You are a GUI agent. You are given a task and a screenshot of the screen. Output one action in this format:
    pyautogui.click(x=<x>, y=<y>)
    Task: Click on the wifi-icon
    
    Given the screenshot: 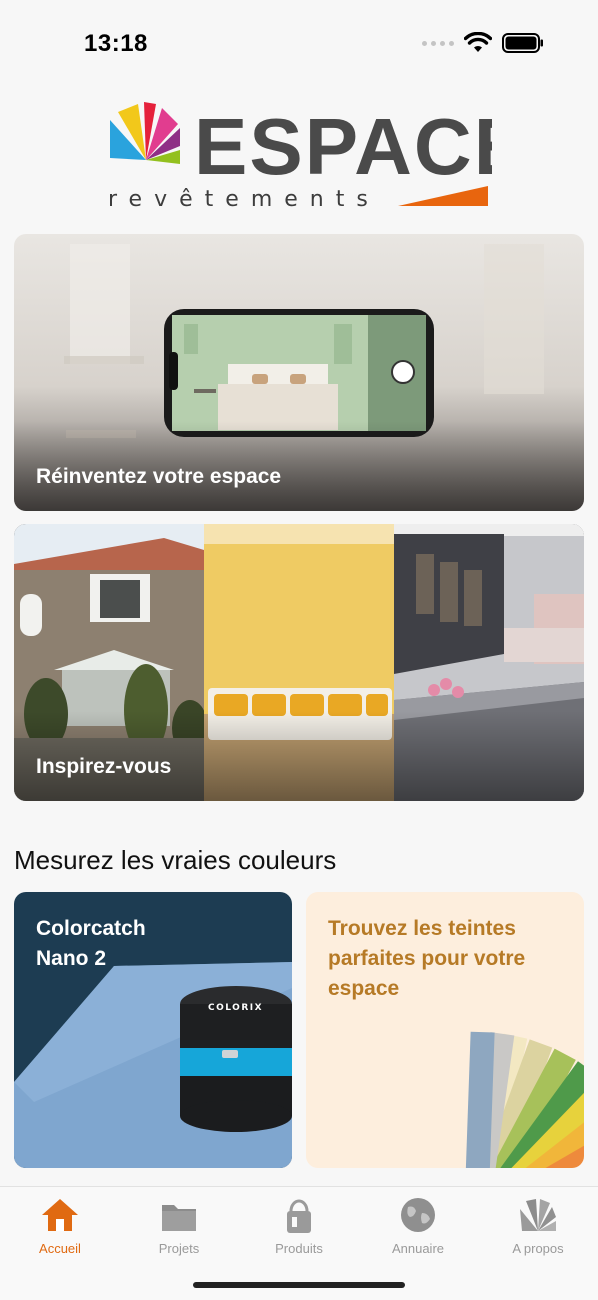 What is the action you would take?
    pyautogui.click(x=478, y=42)
    